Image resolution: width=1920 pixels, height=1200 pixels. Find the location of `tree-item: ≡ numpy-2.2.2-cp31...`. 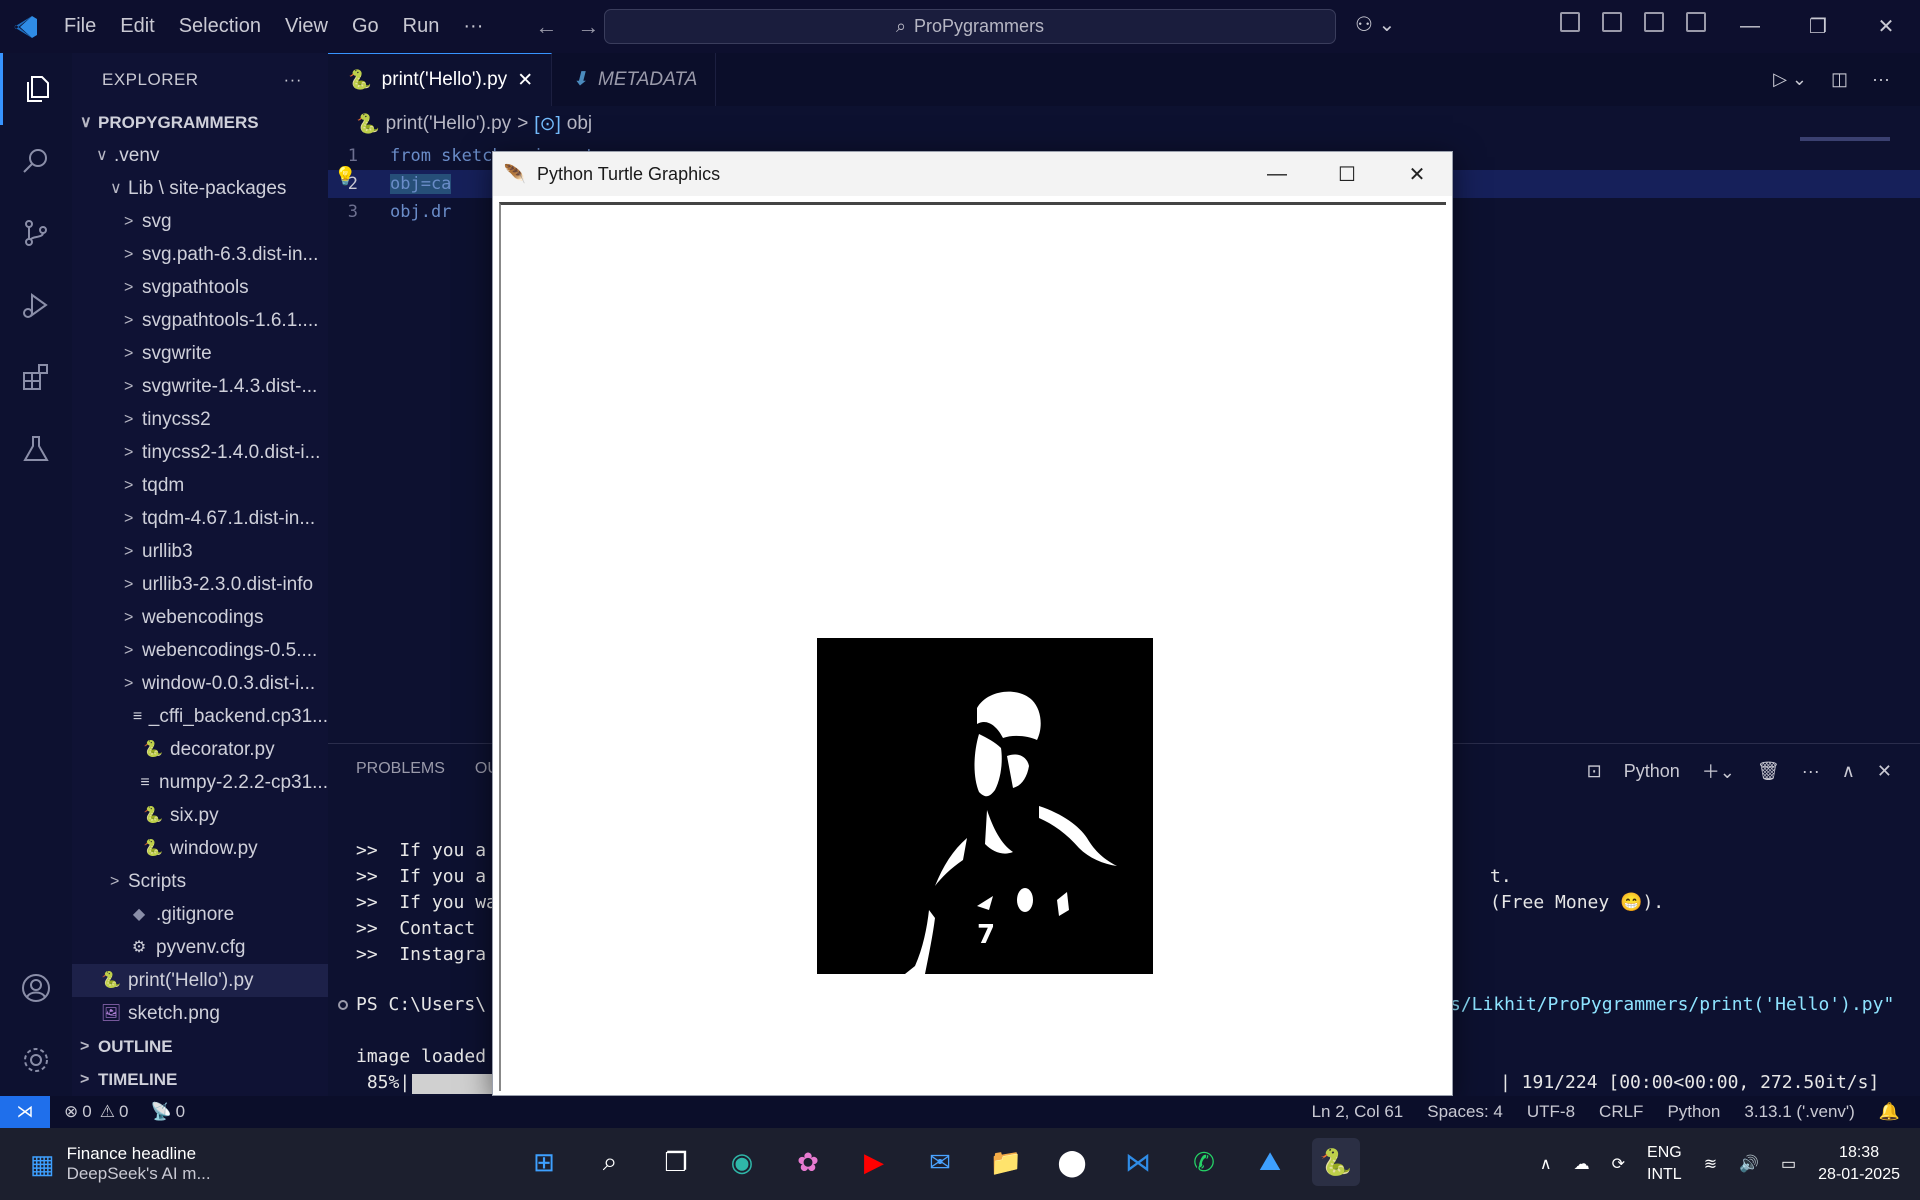

tree-item: ≡ numpy-2.2.2-cp31... is located at coordinates (200, 782).